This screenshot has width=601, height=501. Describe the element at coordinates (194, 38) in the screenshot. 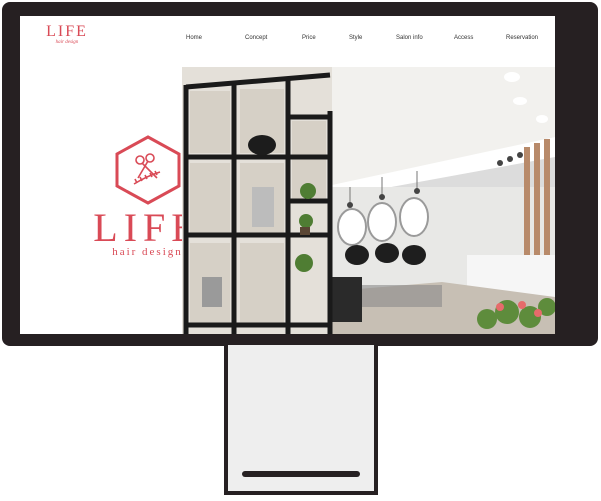

I see `nav-item-home: Home` at that location.